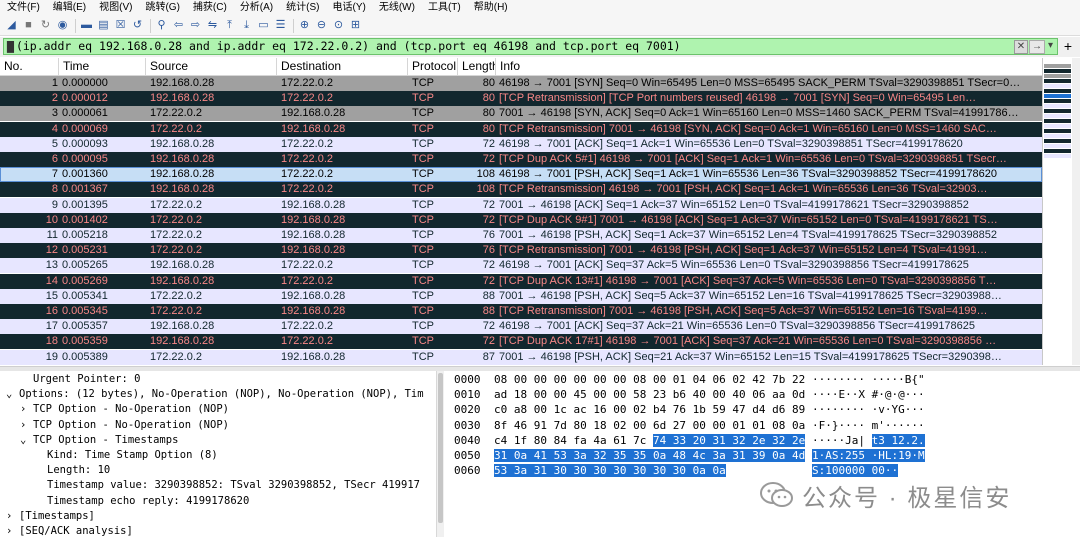 The image size is (1080, 537). Describe the element at coordinates (246, 25) in the screenshot. I see `go-last-icon: ⤓` at that location.